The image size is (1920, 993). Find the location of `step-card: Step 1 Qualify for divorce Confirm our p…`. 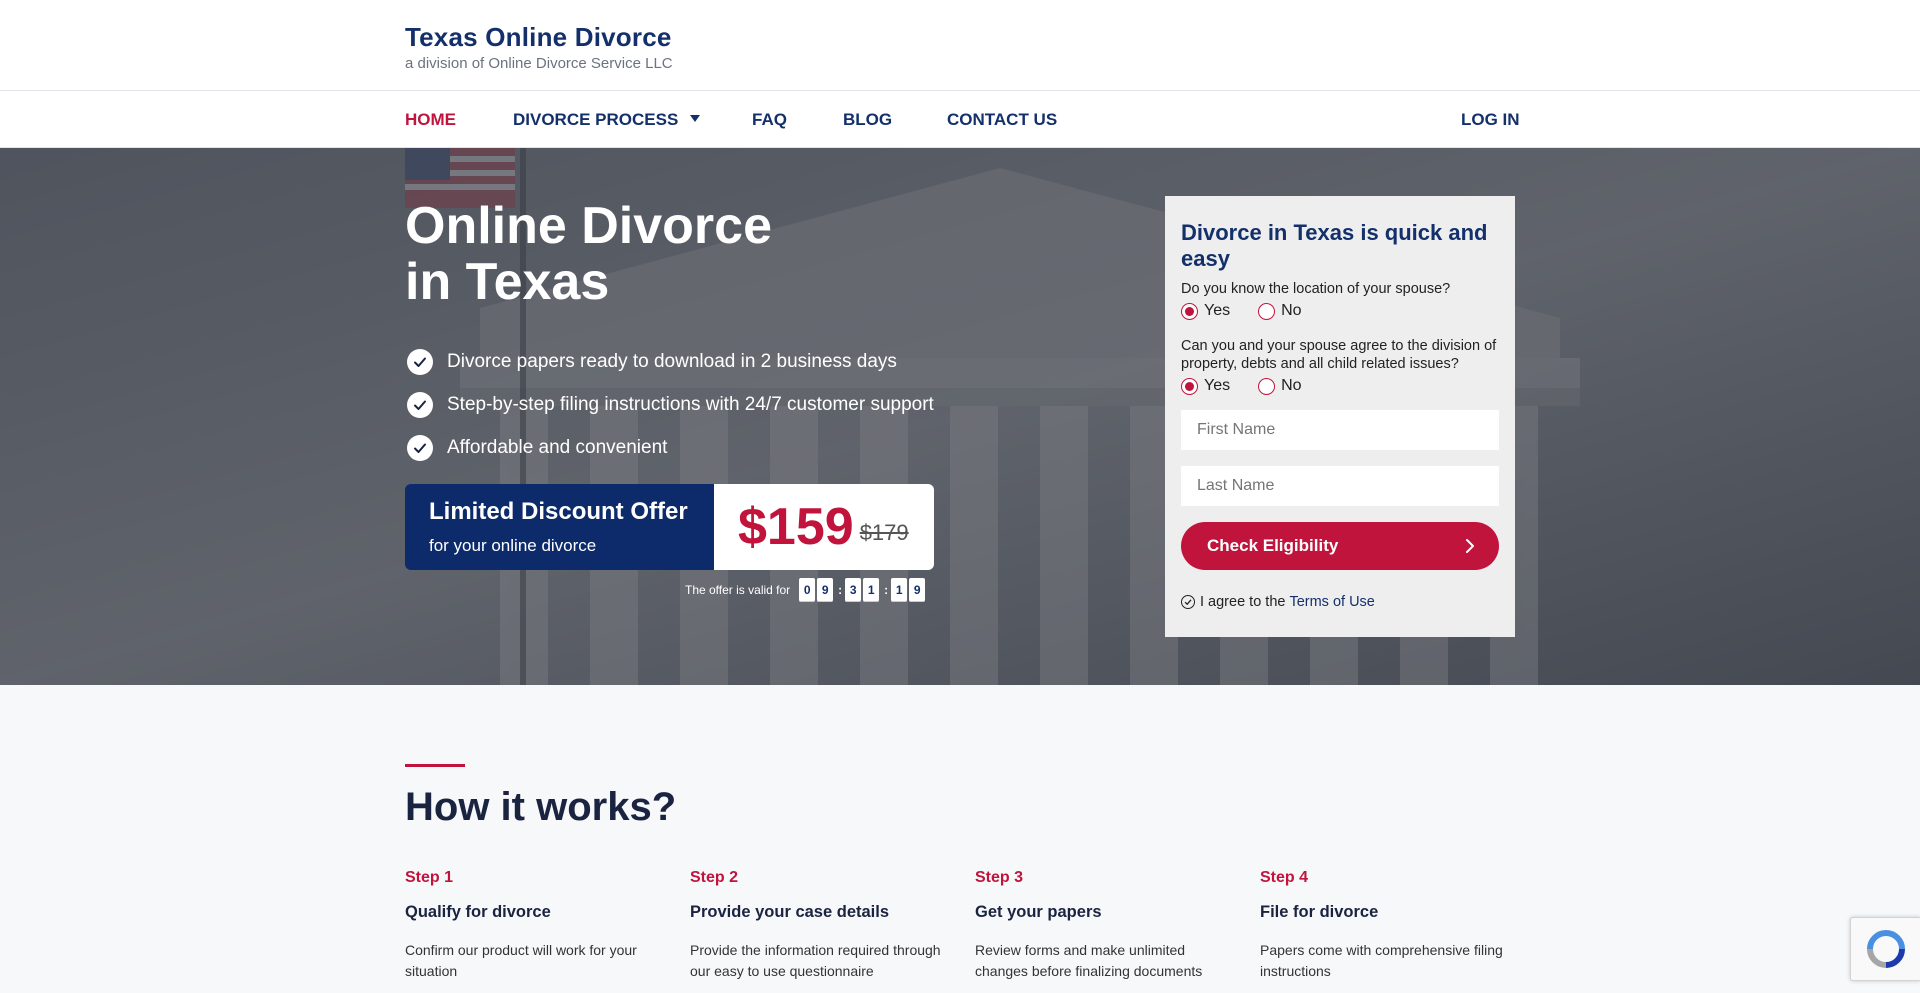

step-card: Step 1 Qualify for divorce Confirm our p… is located at coordinates (535, 925).